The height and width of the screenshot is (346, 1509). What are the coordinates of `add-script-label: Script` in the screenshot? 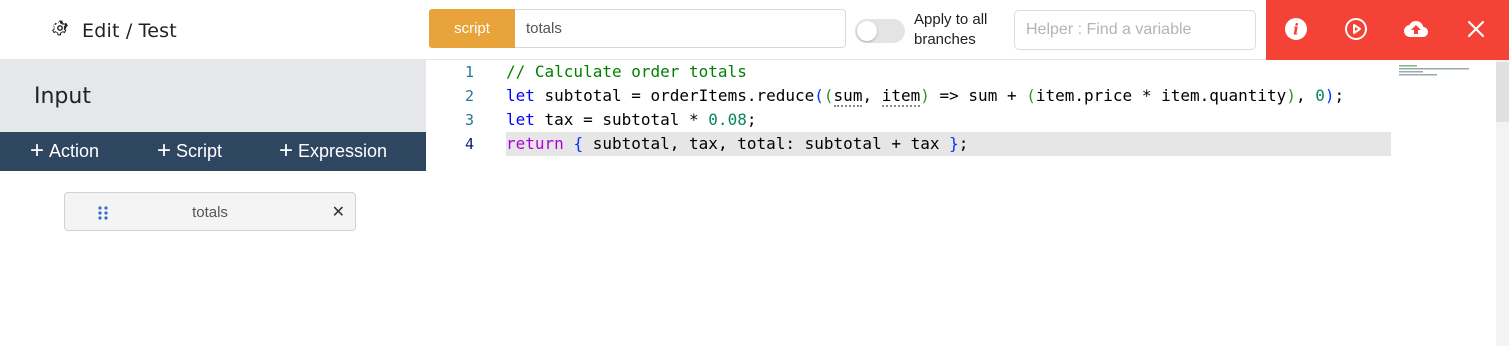 It's located at (199, 151).